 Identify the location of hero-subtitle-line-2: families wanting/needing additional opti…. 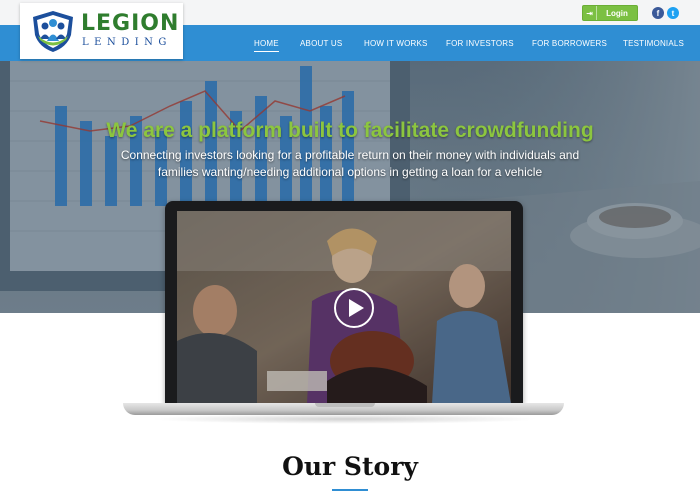
(350, 172).